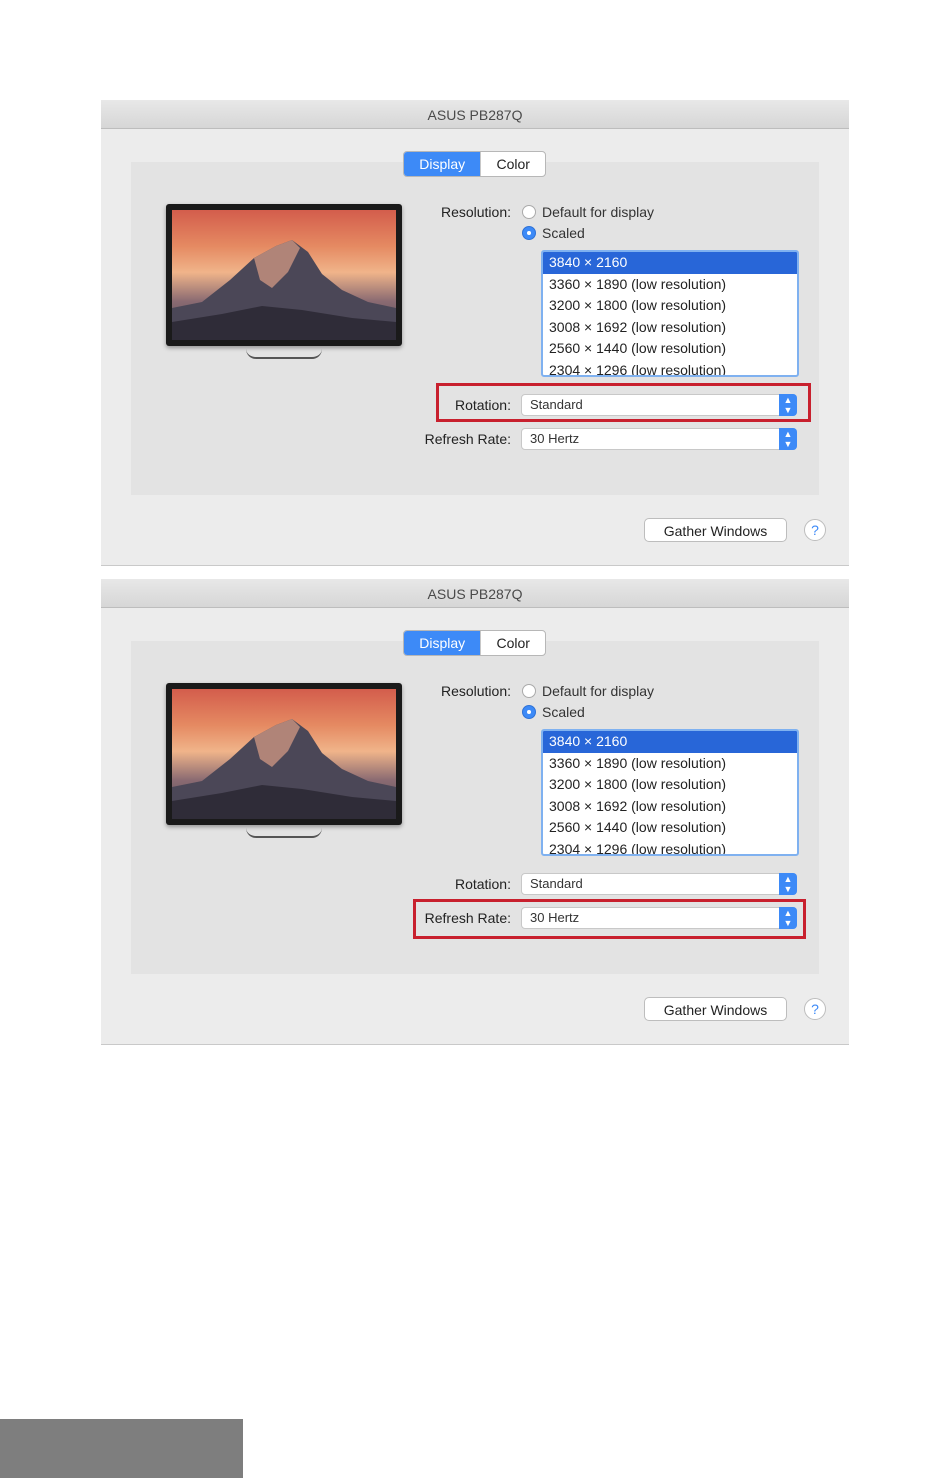 The width and height of the screenshot is (950, 1478). What do you see at coordinates (623, 402) in the screenshot?
I see `highlight-box-rotation` at bounding box center [623, 402].